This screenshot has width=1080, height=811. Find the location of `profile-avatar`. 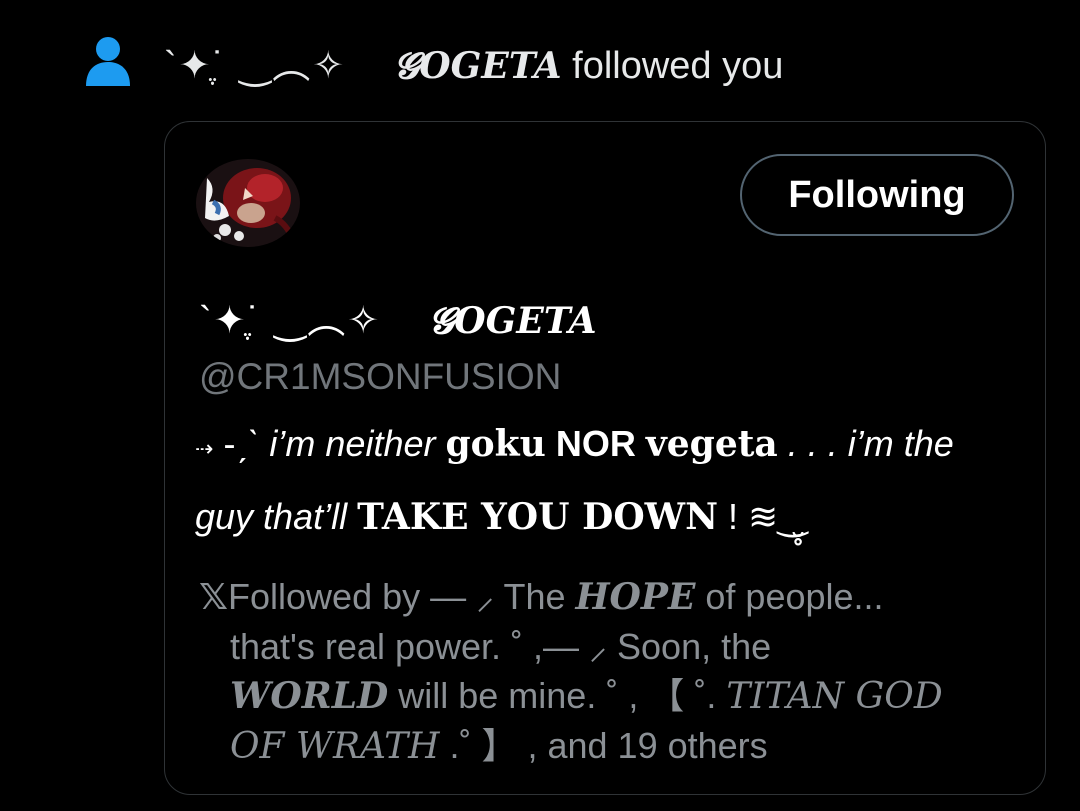

profile-avatar is located at coordinates (248, 203).